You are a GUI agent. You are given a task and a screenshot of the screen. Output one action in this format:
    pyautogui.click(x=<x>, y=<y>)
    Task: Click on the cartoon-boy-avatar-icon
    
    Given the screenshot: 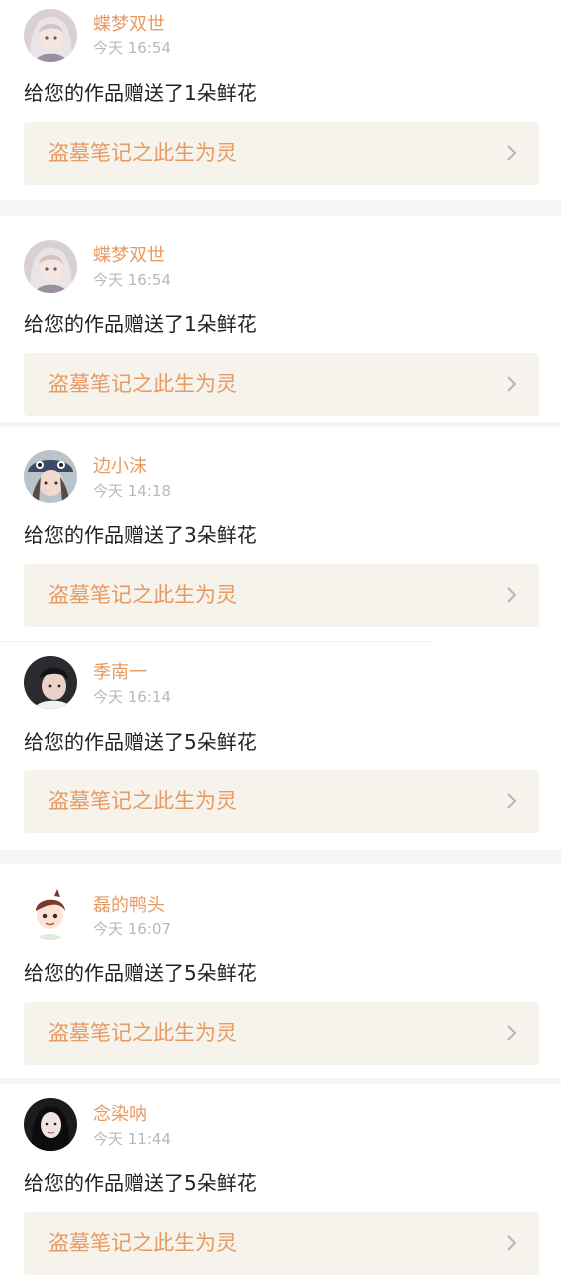 What is the action you would take?
    pyautogui.click(x=50, y=913)
    